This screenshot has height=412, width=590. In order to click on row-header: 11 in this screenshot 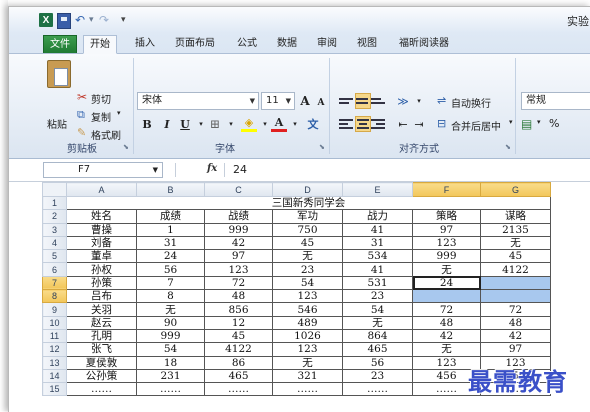, I will do `click(54, 336)`.